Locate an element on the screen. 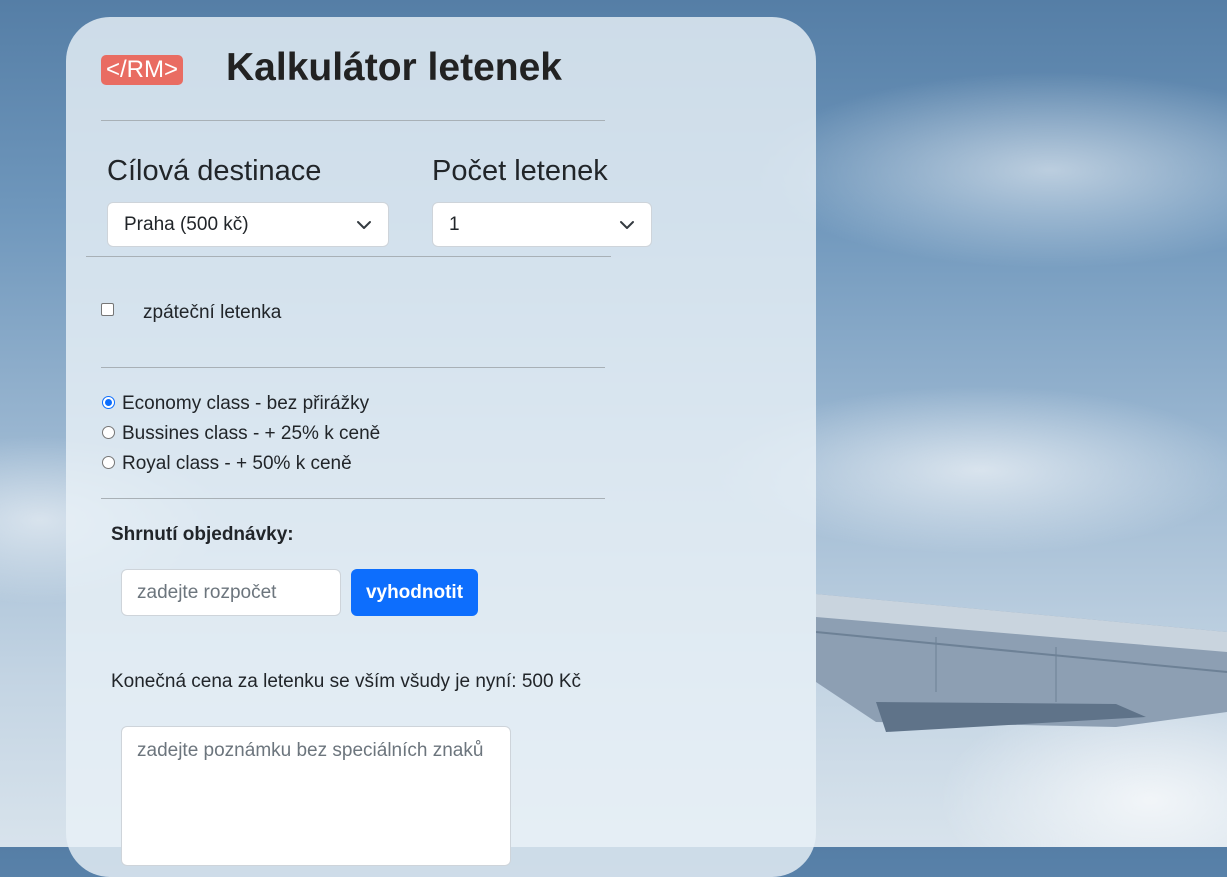  return-ticket-checkbox is located at coordinates (107, 309).